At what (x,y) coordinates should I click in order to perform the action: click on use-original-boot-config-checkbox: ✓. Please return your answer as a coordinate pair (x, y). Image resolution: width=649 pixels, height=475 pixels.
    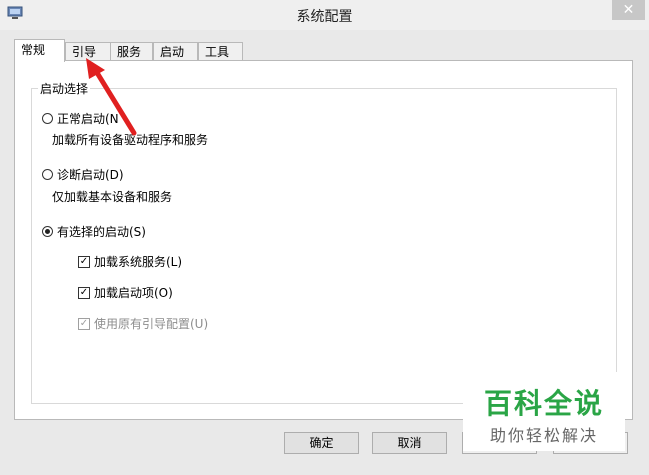
    Looking at the image, I should click on (84, 323).